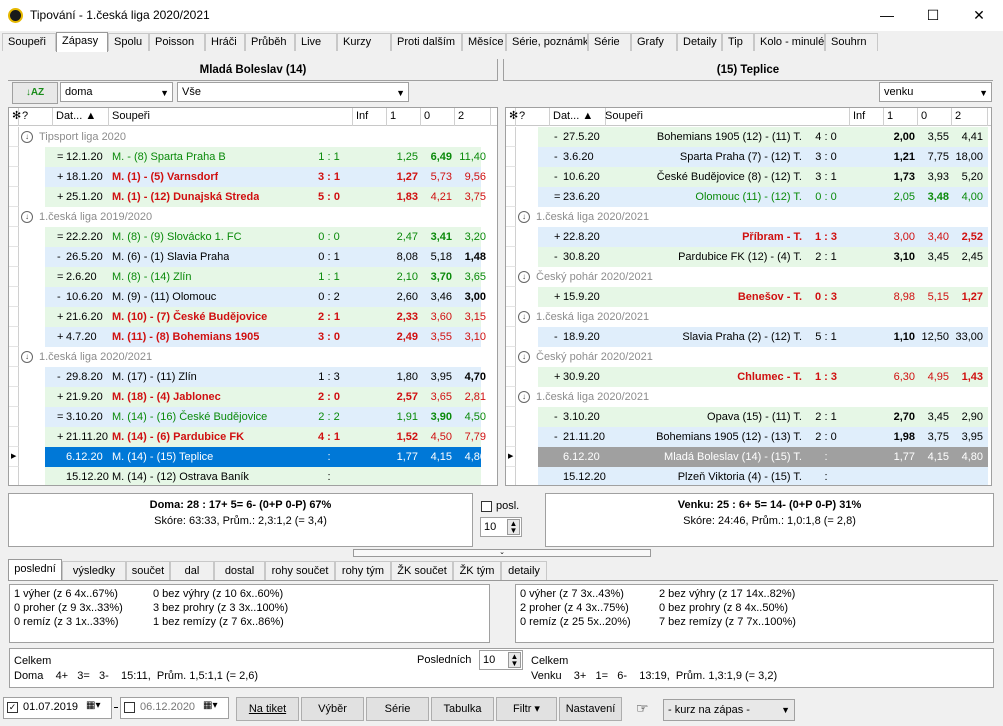  What do you see at coordinates (501, 527) in the screenshot?
I see `posl-stepper: 10 ▲ ▼` at bounding box center [501, 527].